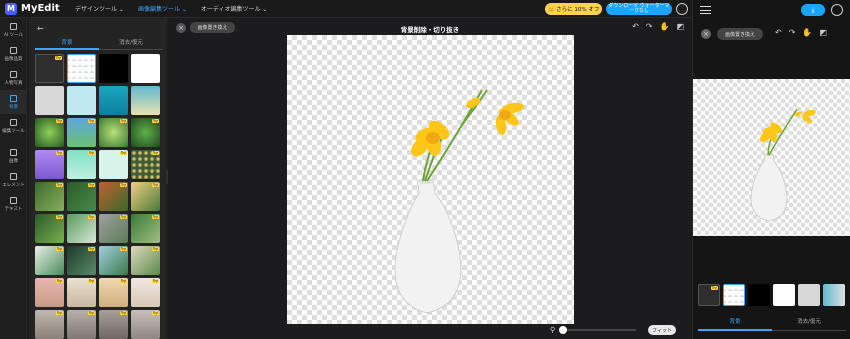  I want to click on background-thumb-room-4: Try, so click(145, 324).